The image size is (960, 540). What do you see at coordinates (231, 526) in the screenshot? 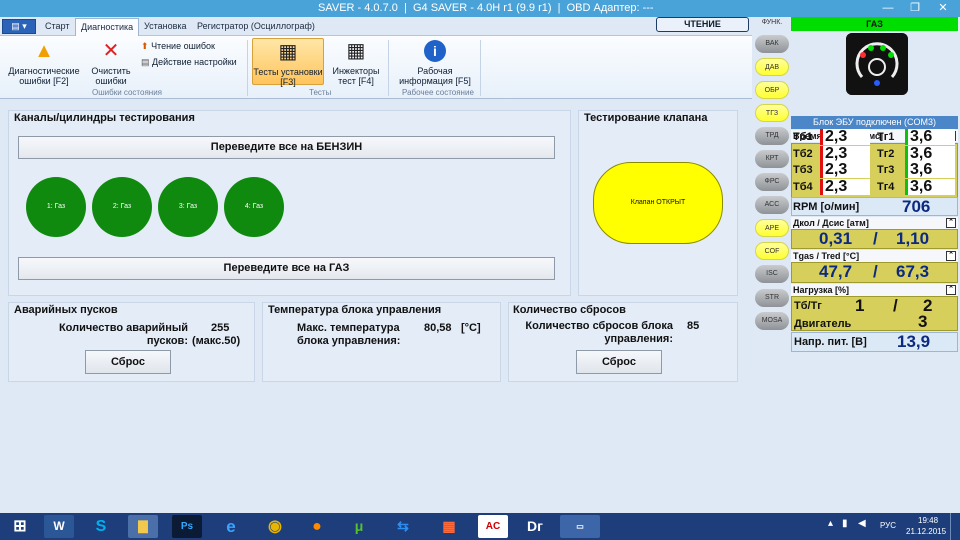
I see `internet-explorer-icon: e` at bounding box center [231, 526].